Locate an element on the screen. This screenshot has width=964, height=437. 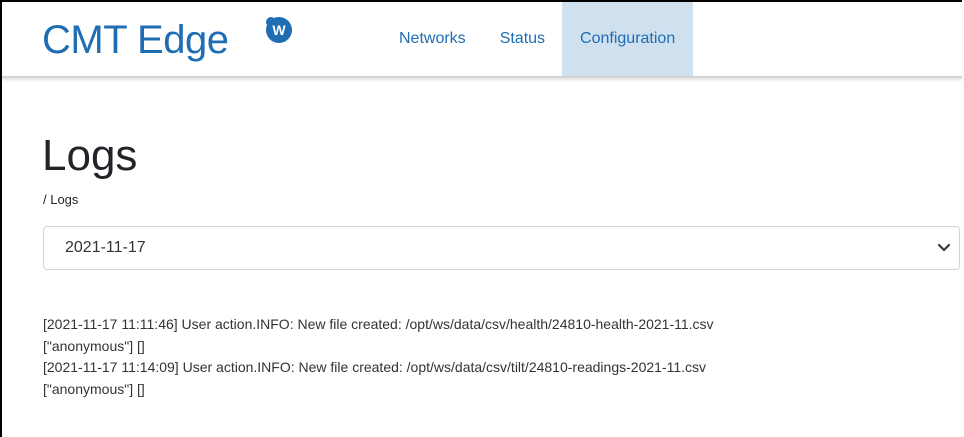
nav-networks: Networks is located at coordinates (432, 39).